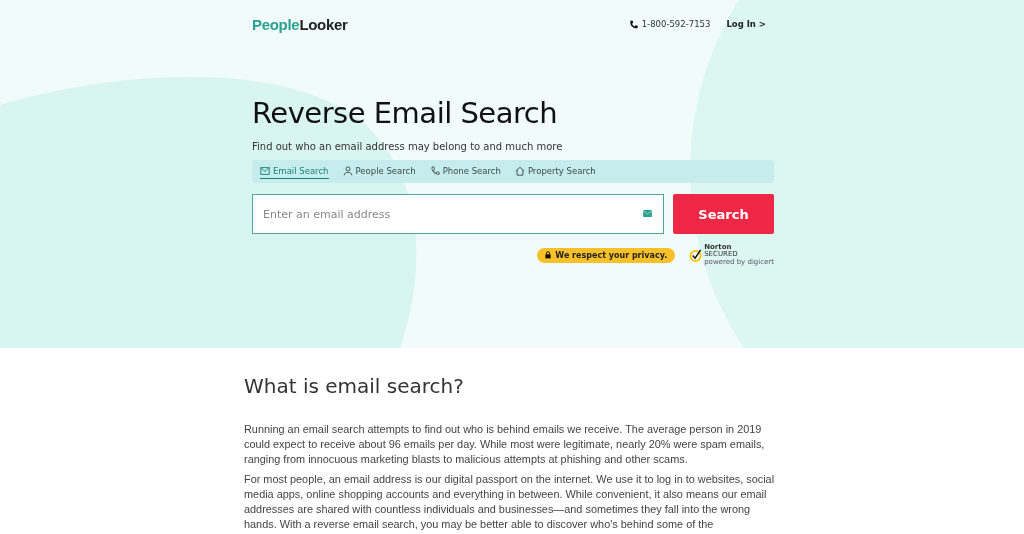 Image resolution: width=1024 pixels, height=534 pixels. What do you see at coordinates (676, 24) in the screenshot?
I see `phone-number: 1-800-592-7153` at bounding box center [676, 24].